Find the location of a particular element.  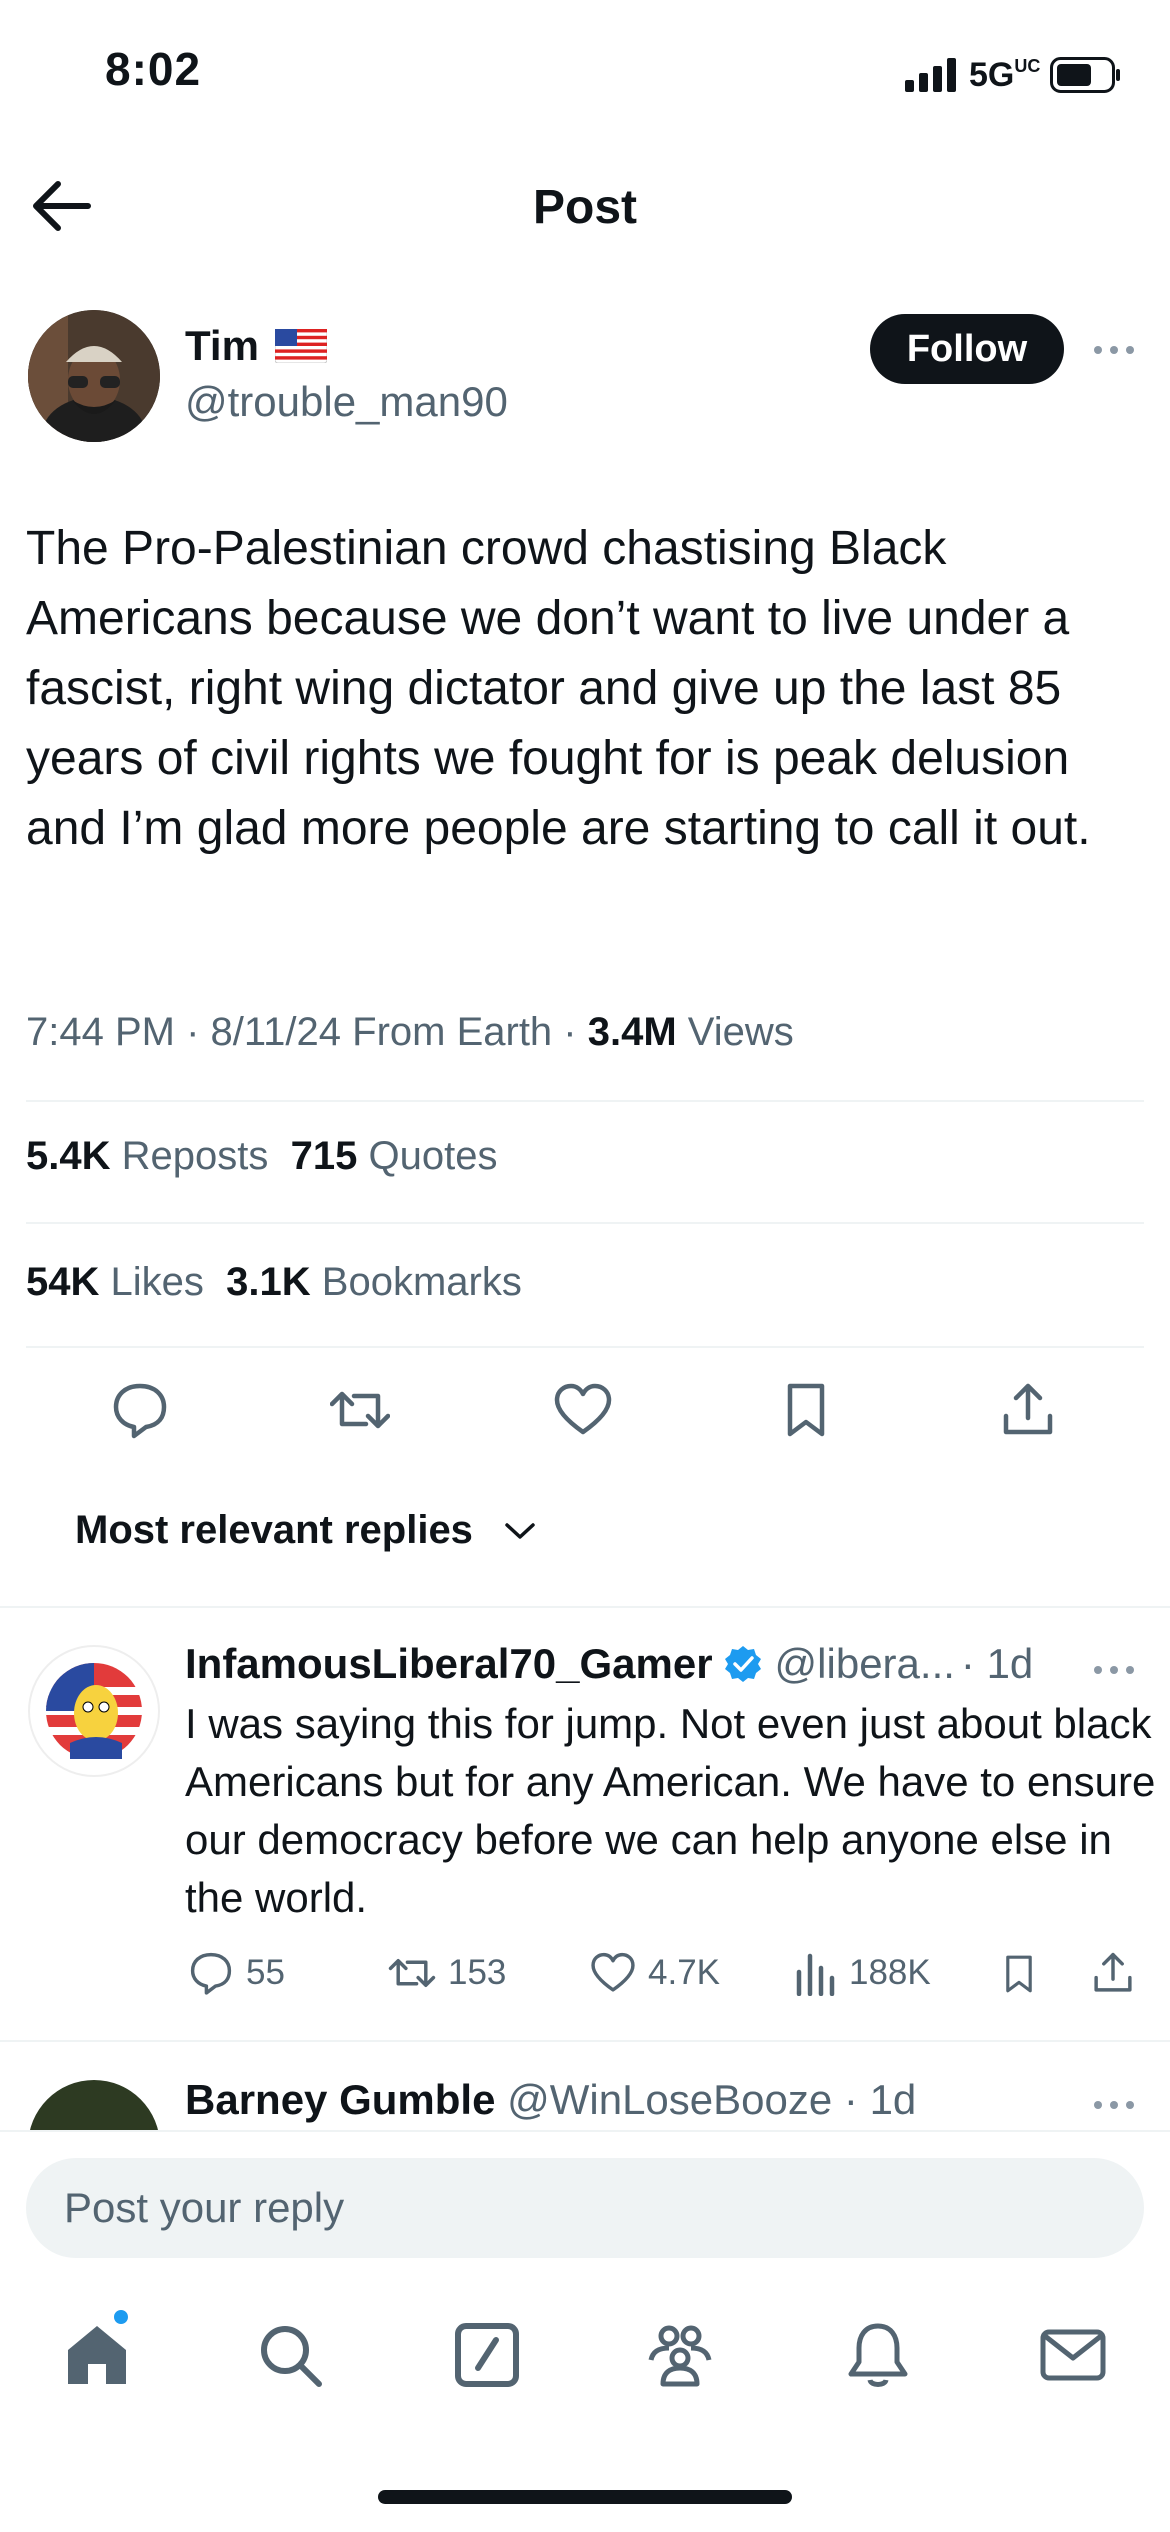

views-label: Views is located at coordinates (740, 1032).